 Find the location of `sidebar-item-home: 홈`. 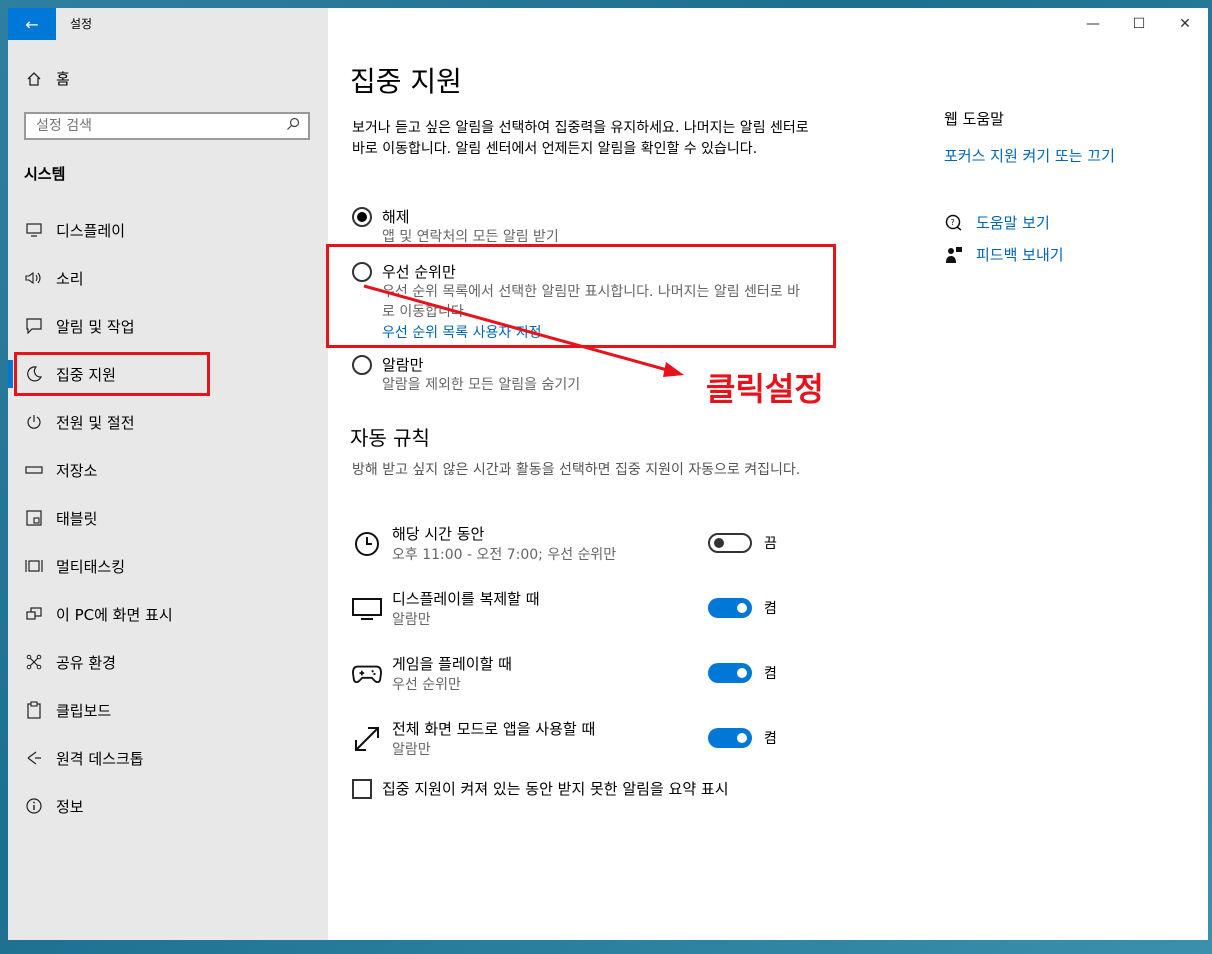

sidebar-item-home: 홈 is located at coordinates (47, 78).